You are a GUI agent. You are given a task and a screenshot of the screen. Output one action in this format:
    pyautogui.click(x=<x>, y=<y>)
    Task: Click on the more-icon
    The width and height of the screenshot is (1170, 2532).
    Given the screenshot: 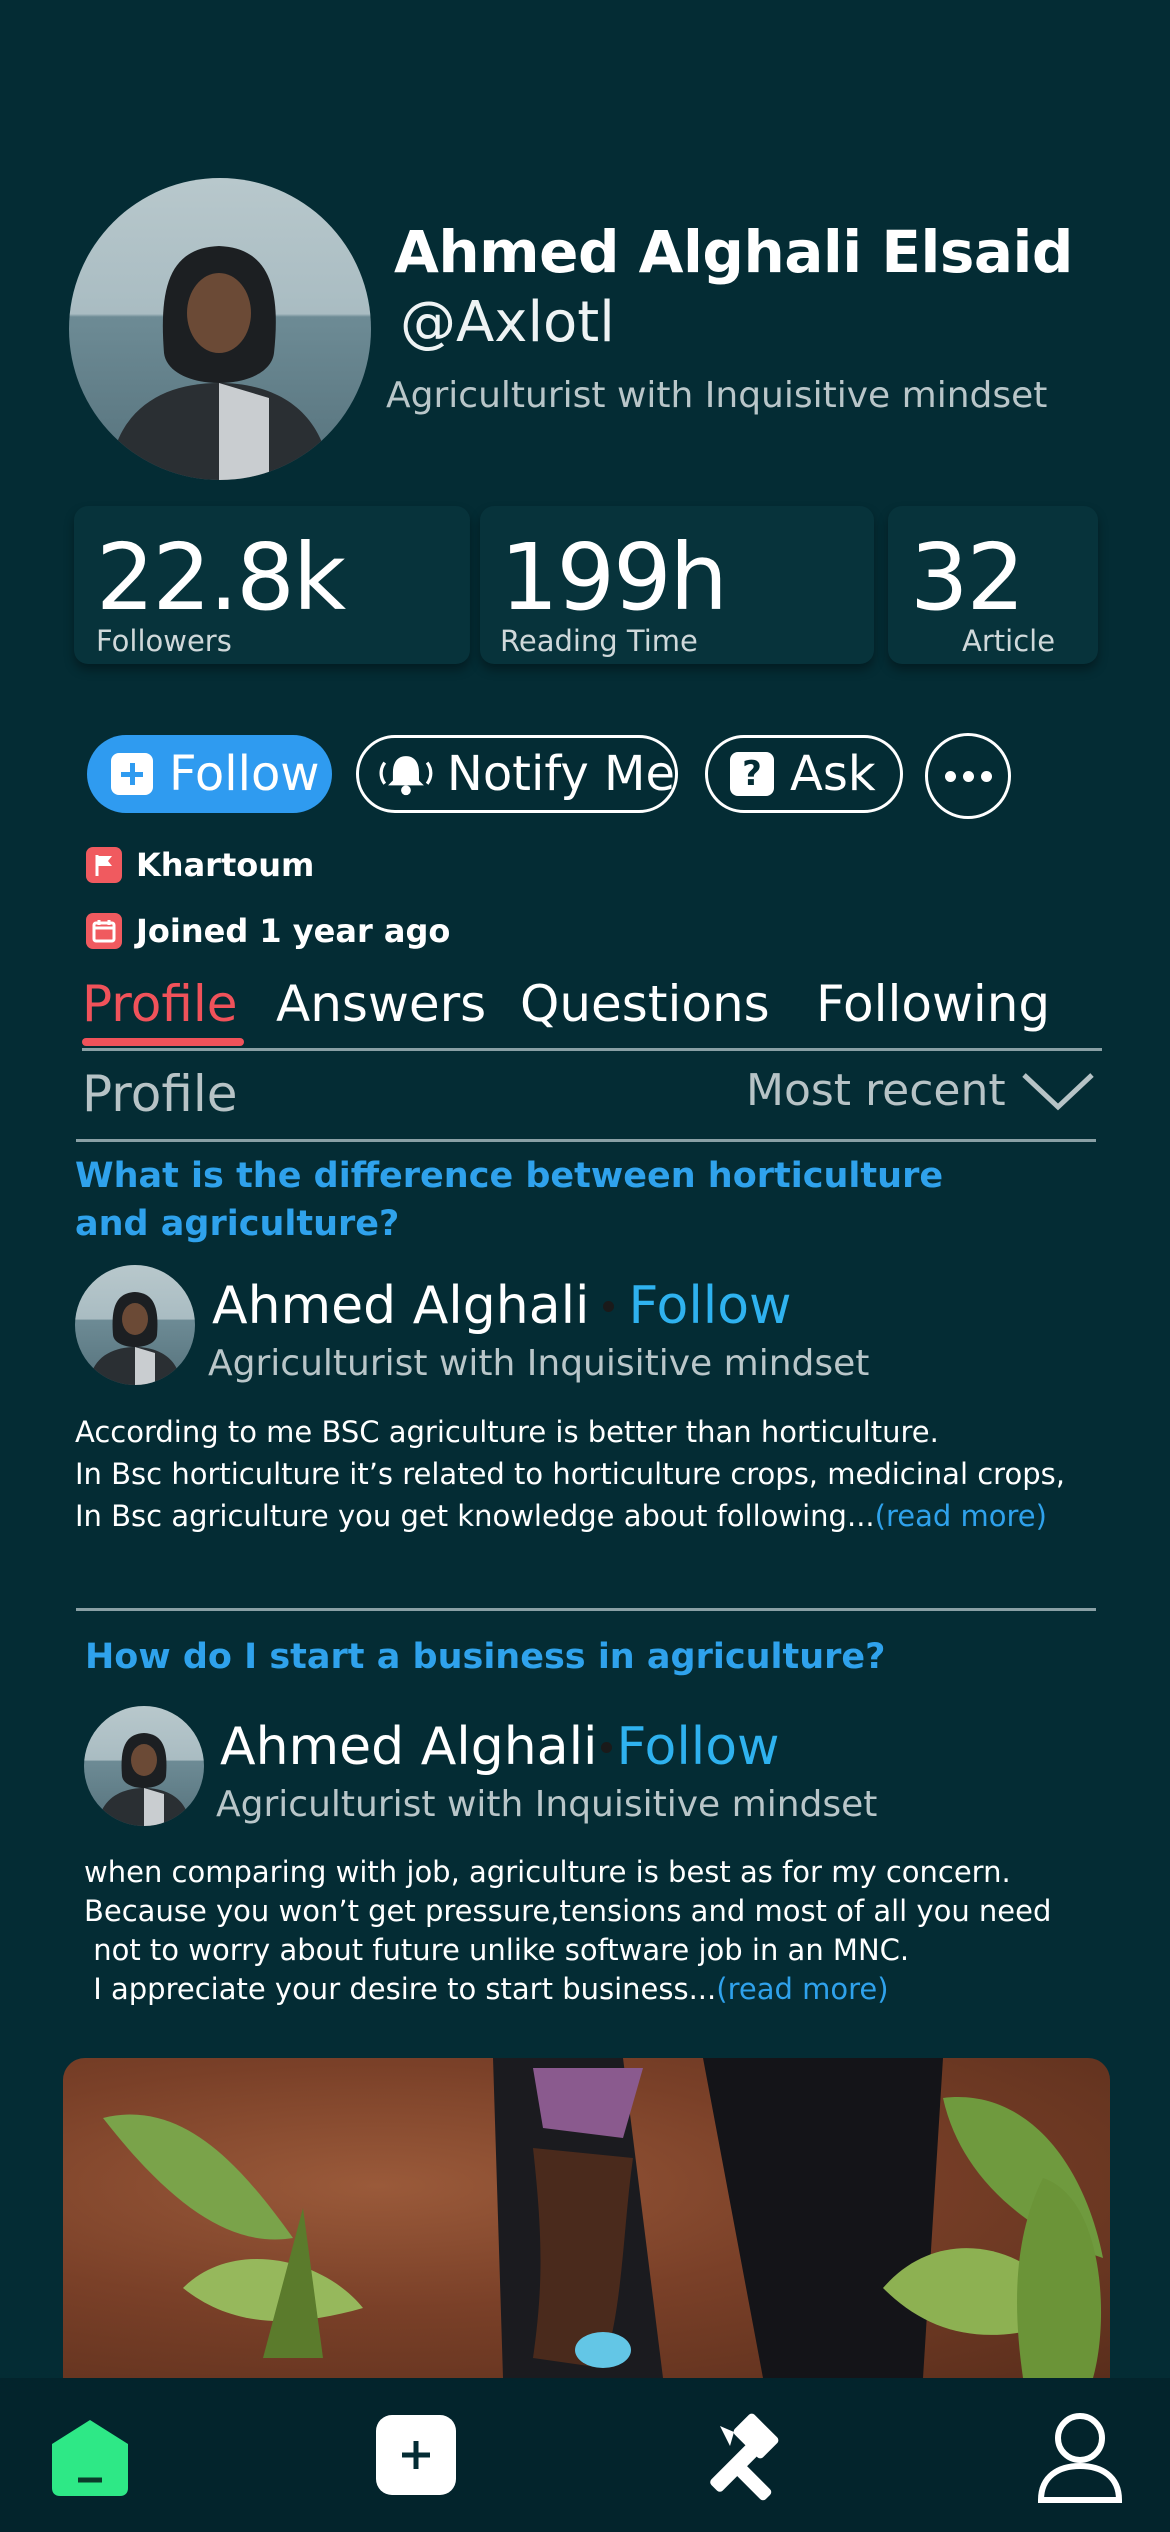 What is the action you would take?
    pyautogui.click(x=950, y=776)
    